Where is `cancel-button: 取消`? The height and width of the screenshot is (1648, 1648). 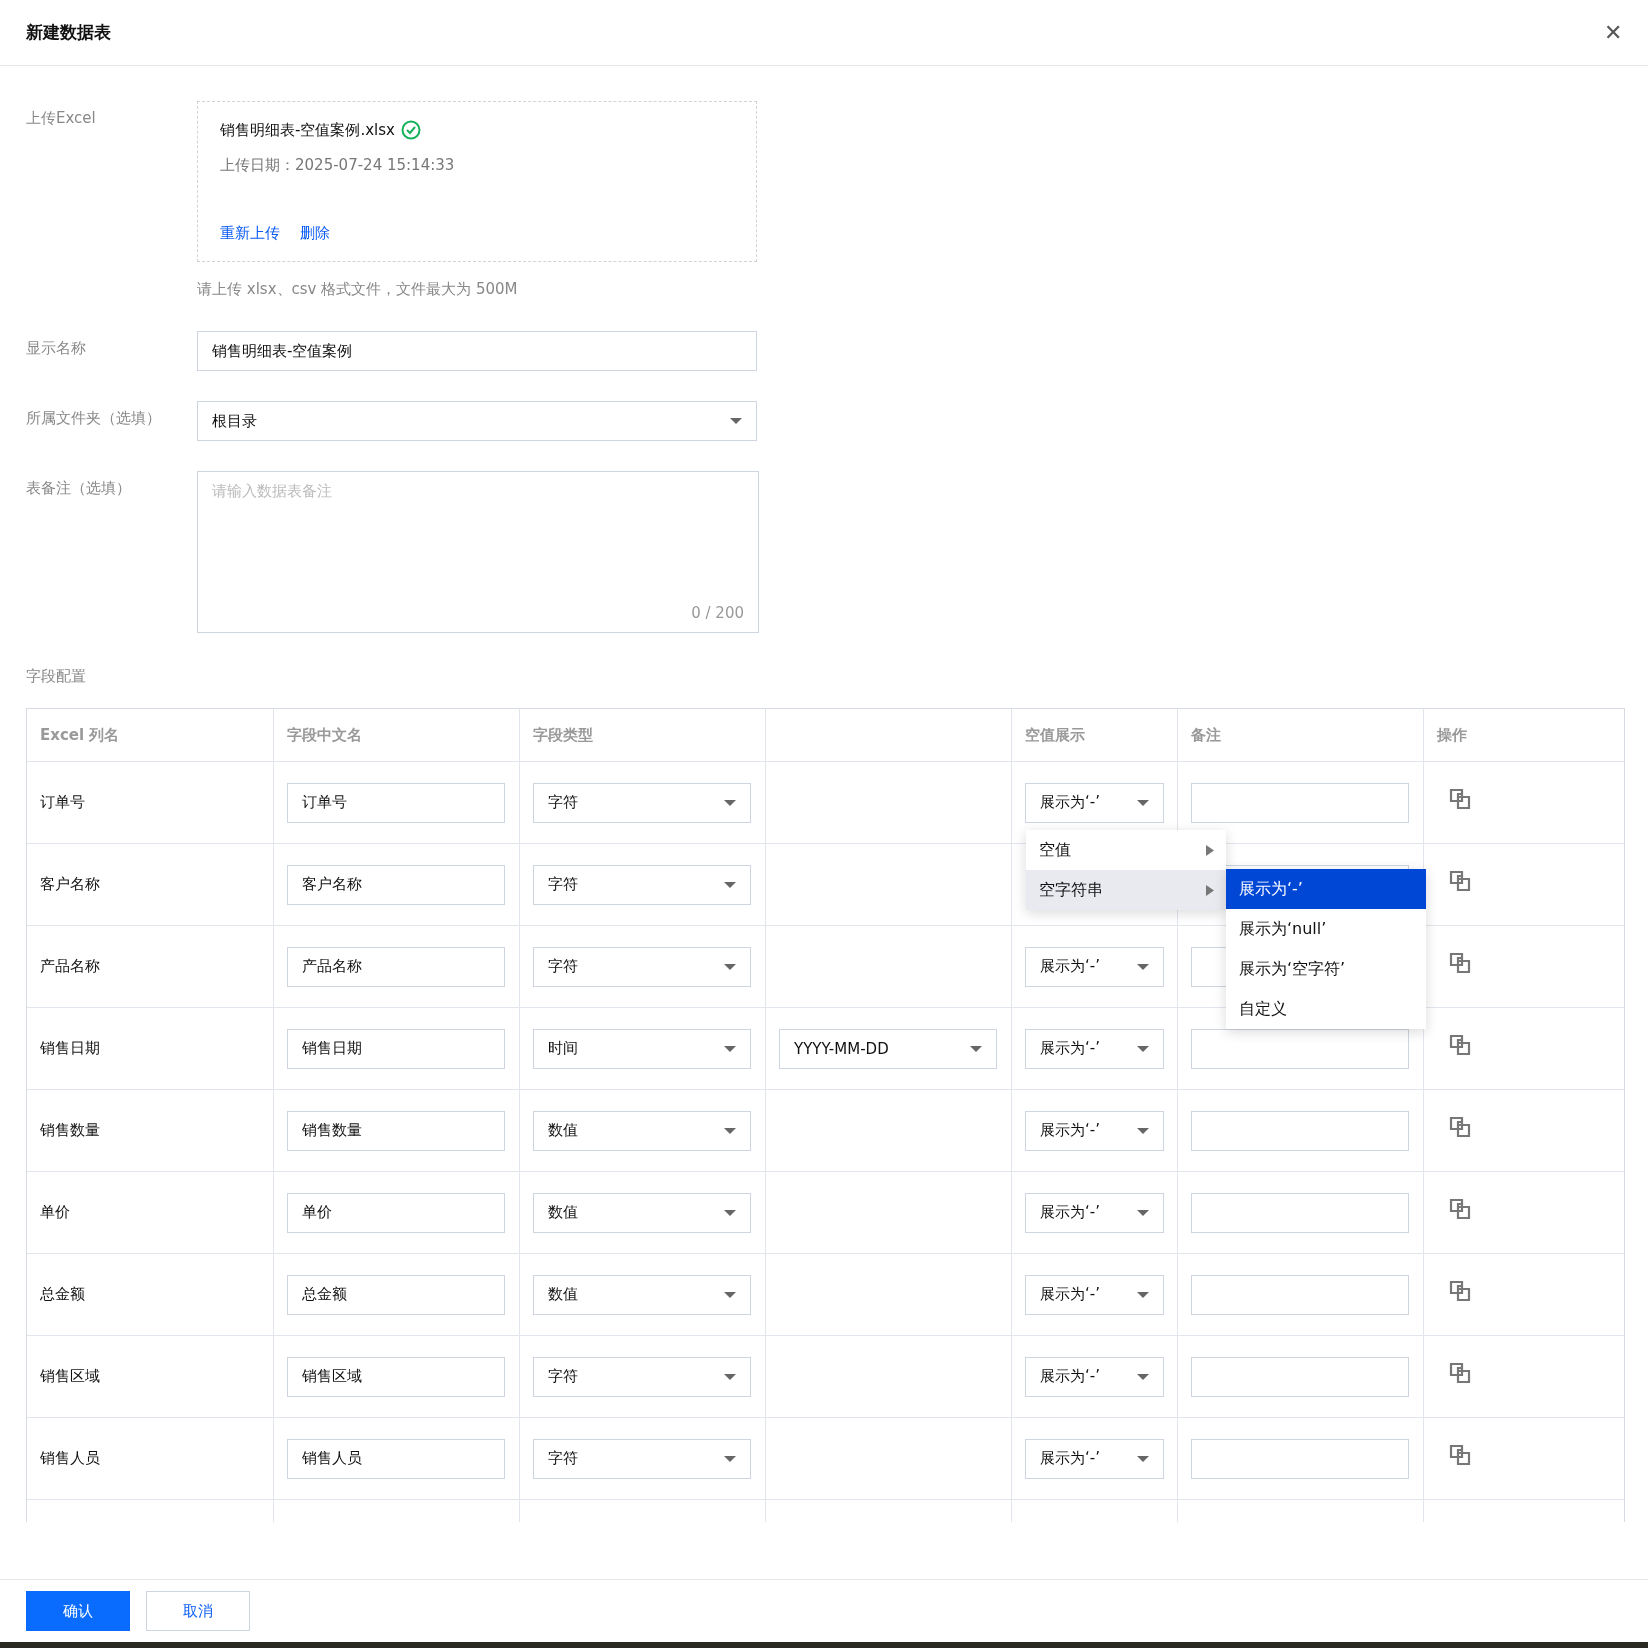
cancel-button: 取消 is located at coordinates (198, 1611).